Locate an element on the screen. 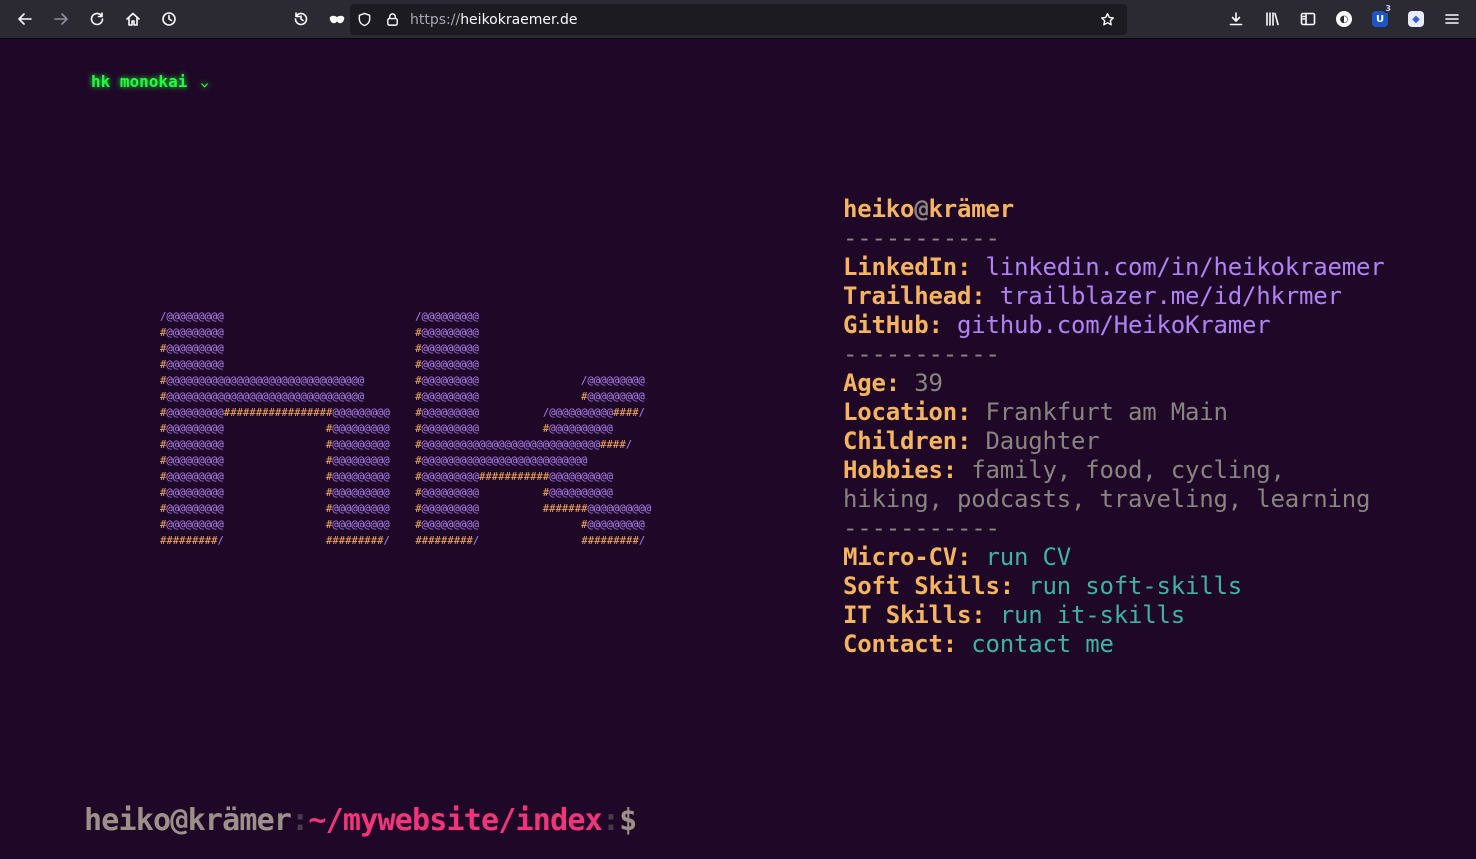 Image resolution: width=1476 pixels, height=859 pixels. extension-ghostery-button: ◐ is located at coordinates (1344, 19).